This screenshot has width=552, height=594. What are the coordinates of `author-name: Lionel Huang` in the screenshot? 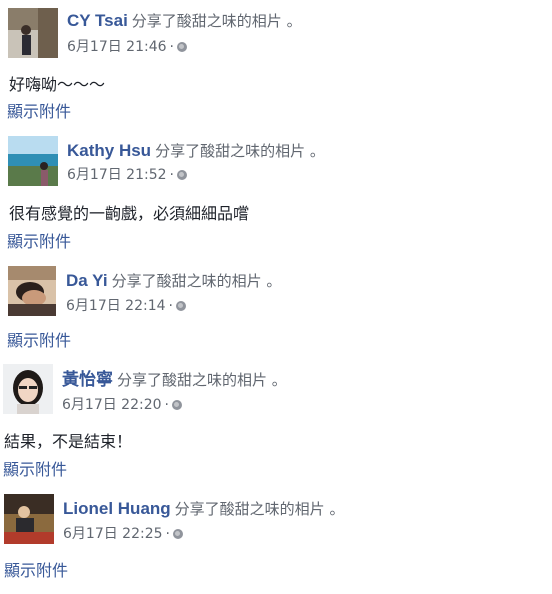 It's located at (117, 508).